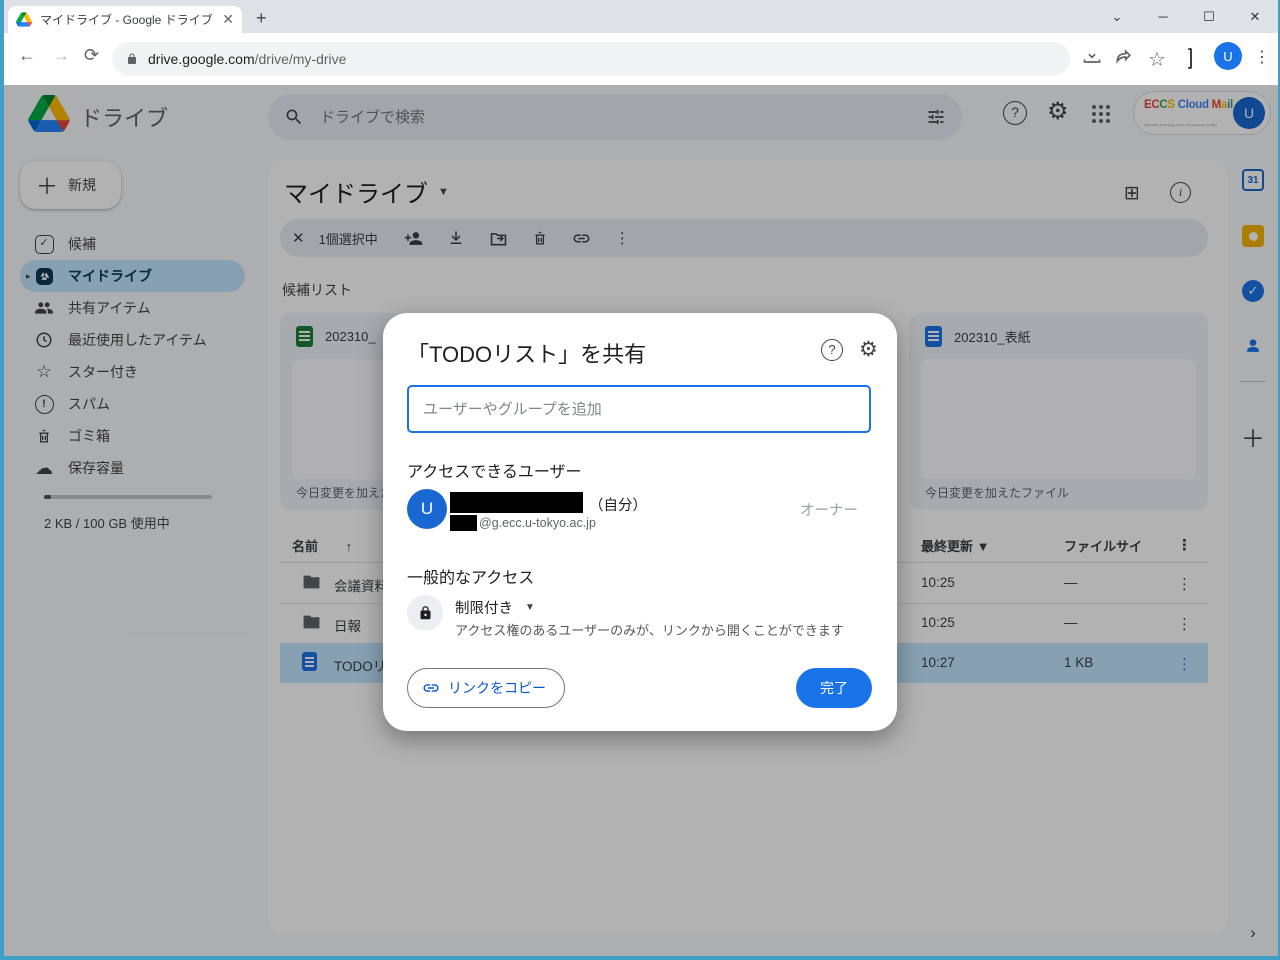 The image size is (1280, 960). I want to click on tab-close-icon: ✕, so click(228, 19).